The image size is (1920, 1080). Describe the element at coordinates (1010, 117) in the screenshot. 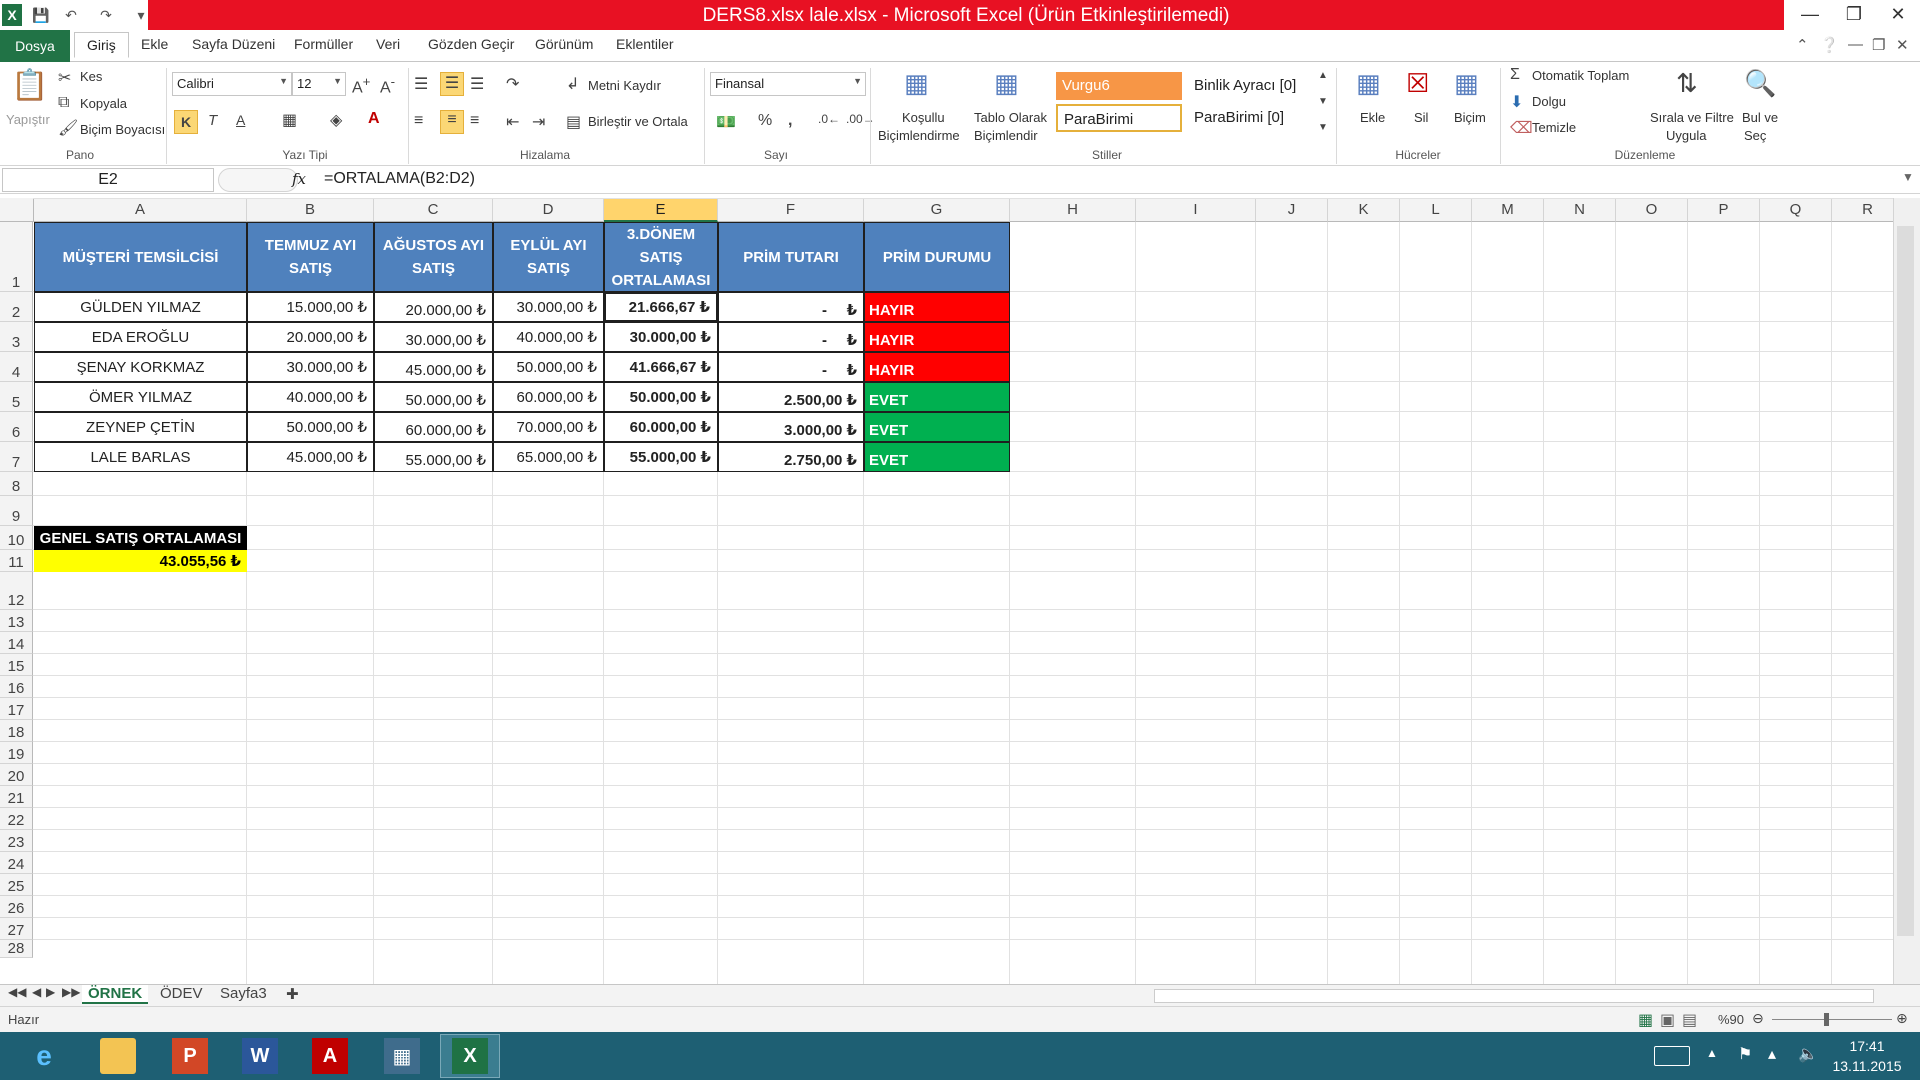

I see `format-as-table-label-1: Tablo Olarak` at that location.